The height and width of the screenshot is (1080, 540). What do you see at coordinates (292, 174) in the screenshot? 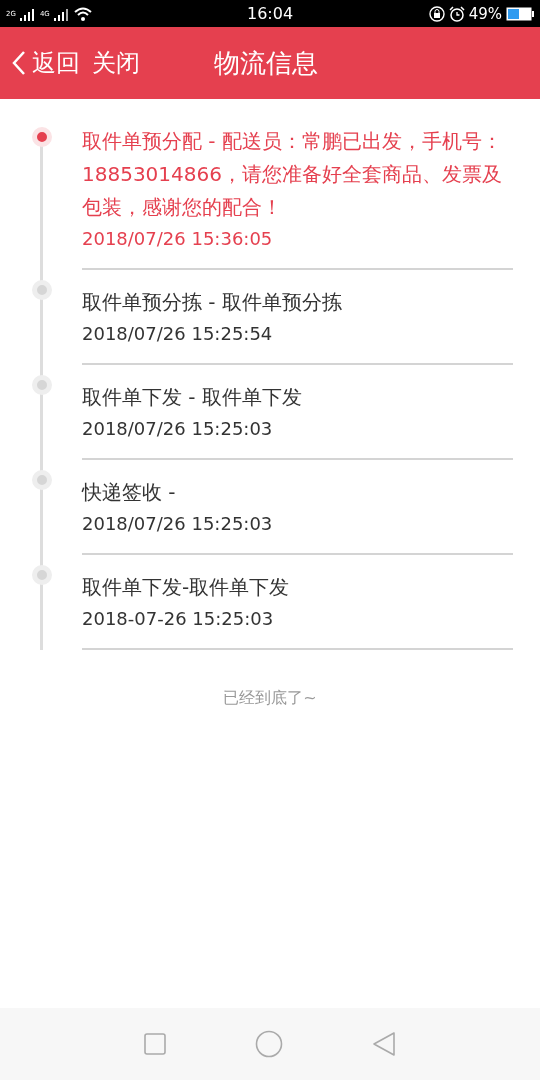
I see `event-description: 取件单预分配 - 配送员：常鹏已出发，手机号：18853014866，请您准备好全套商品、发票及包装，感谢您的配合！` at bounding box center [292, 174].